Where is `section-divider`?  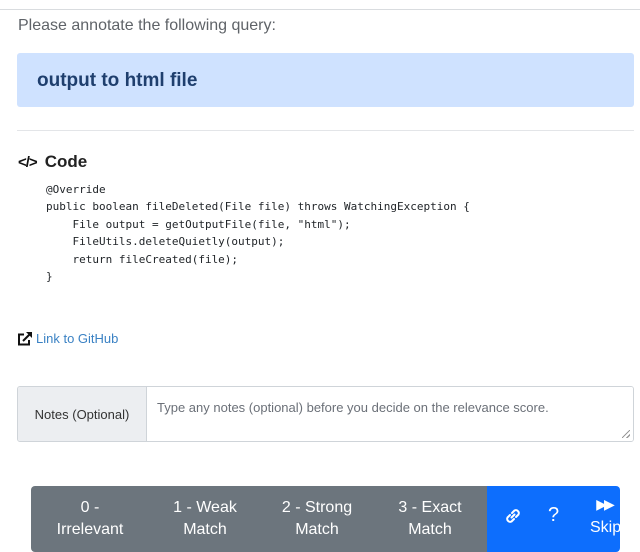 section-divider is located at coordinates (325, 130).